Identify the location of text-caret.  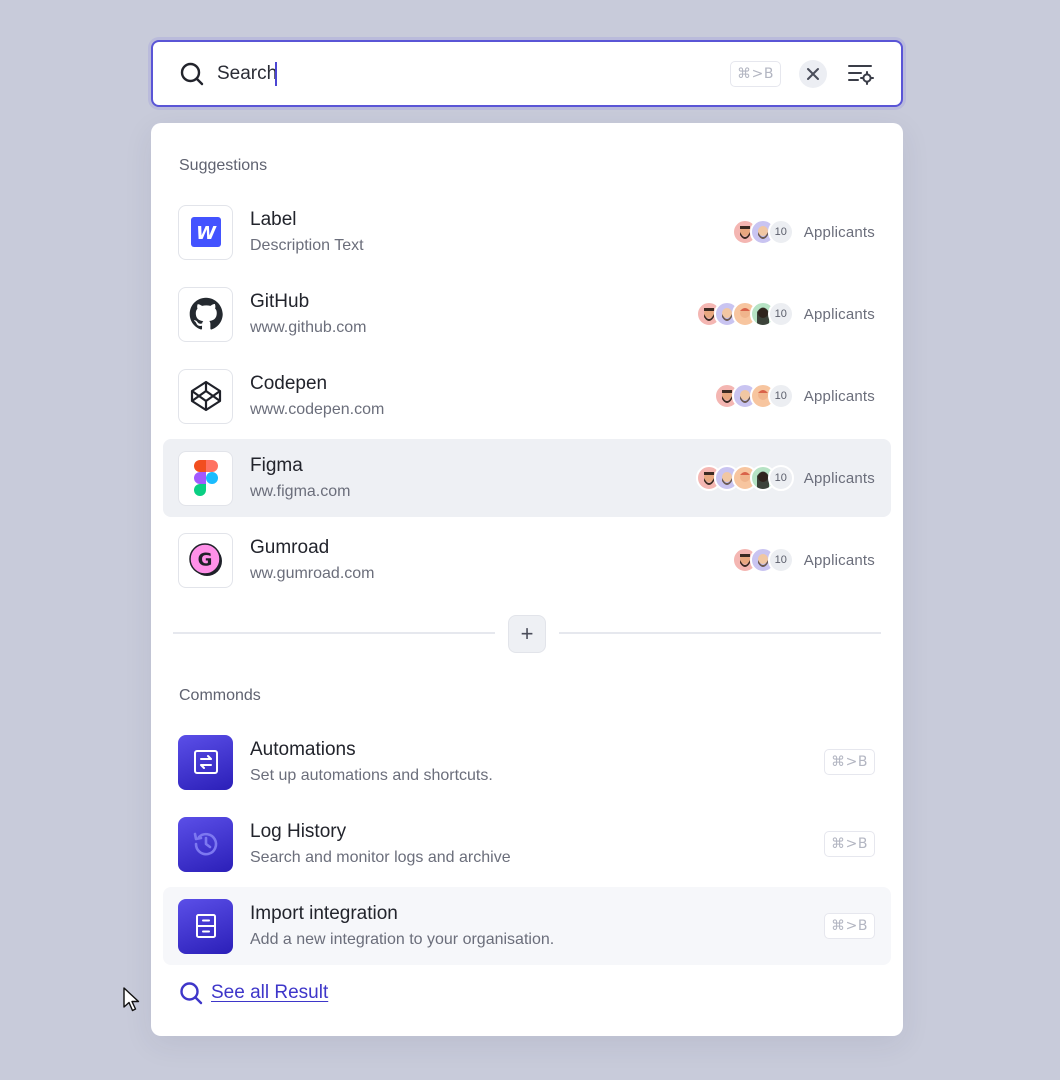
(276, 73).